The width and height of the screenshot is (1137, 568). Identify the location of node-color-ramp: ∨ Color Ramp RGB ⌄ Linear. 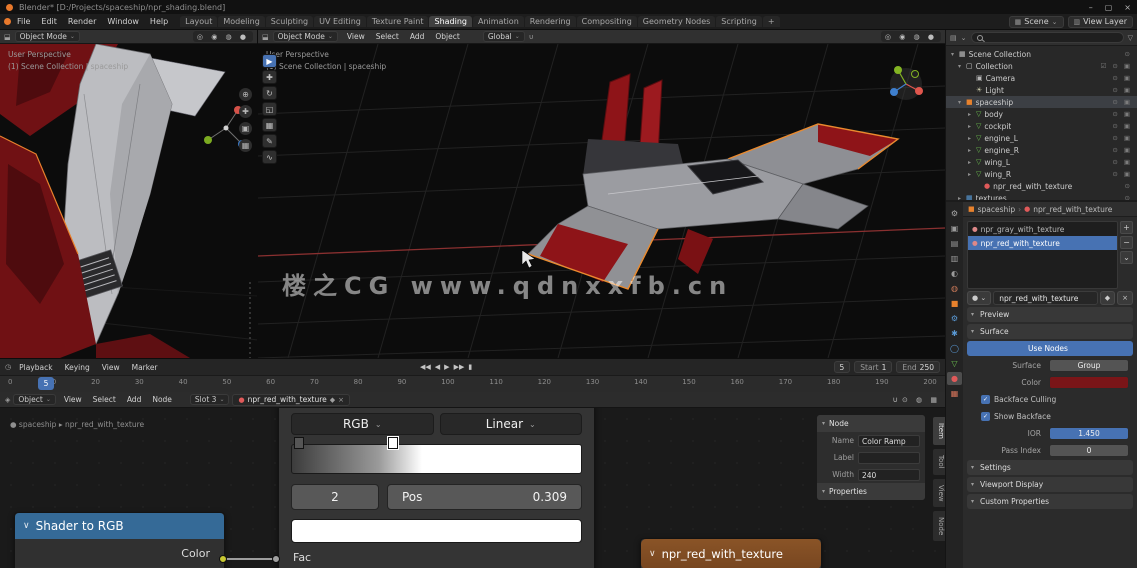
(436, 488).